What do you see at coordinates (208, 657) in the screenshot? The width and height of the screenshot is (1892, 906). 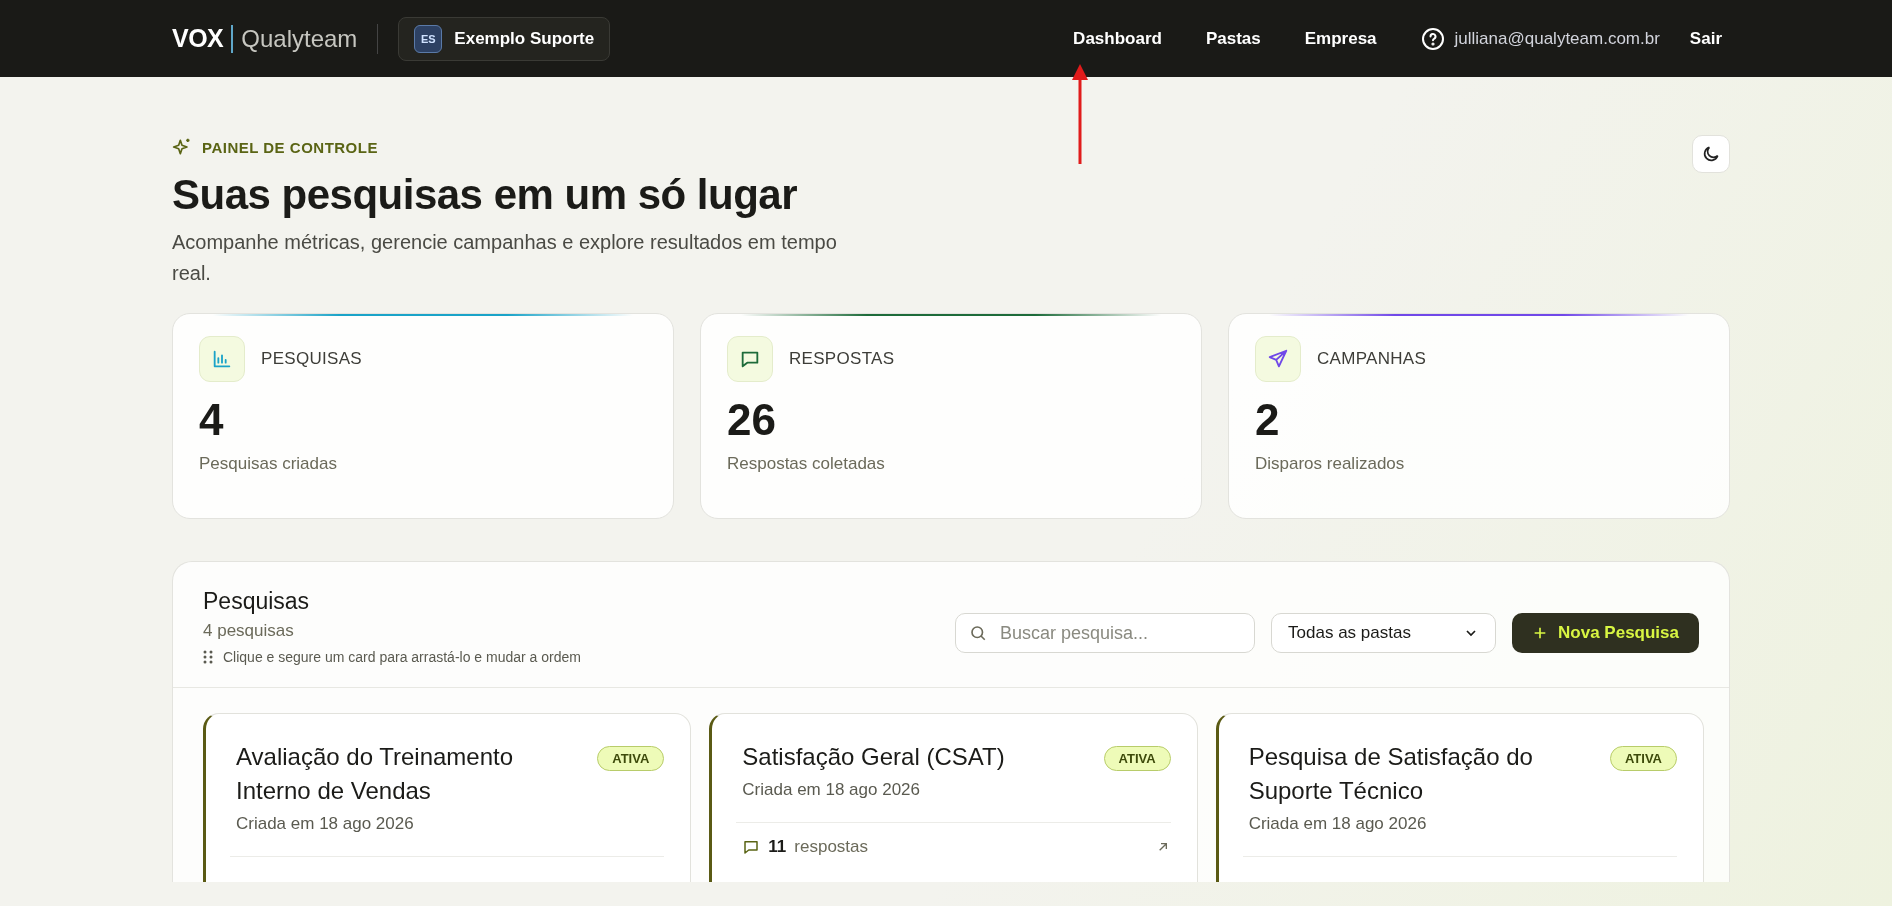 I see `drag-handle-icon` at bounding box center [208, 657].